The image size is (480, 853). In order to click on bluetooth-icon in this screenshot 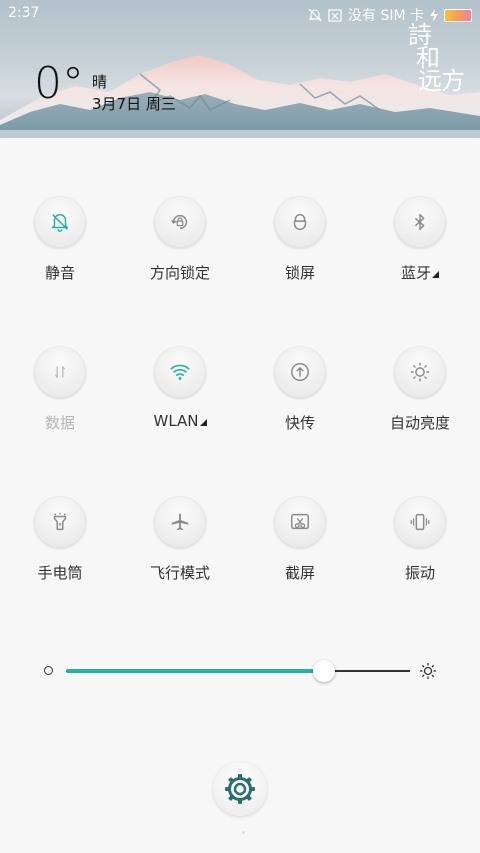, I will do `click(419, 222)`.